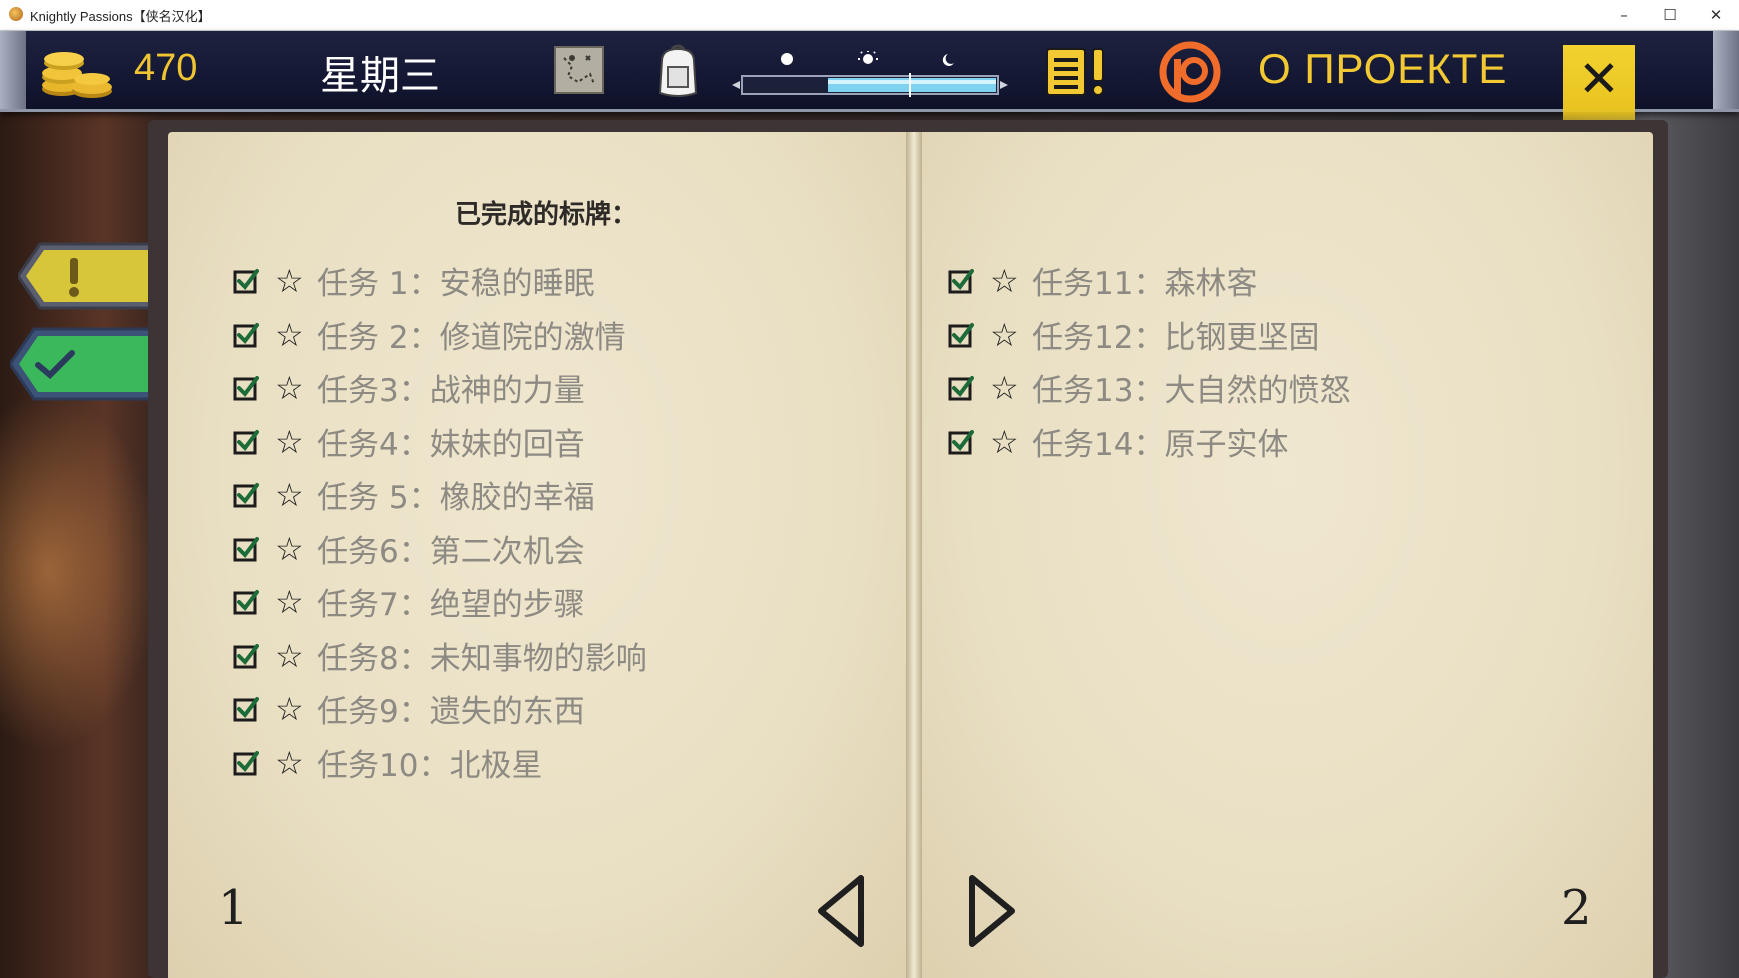  Describe the element at coordinates (77, 75) in the screenshot. I see `coins-icon` at that location.